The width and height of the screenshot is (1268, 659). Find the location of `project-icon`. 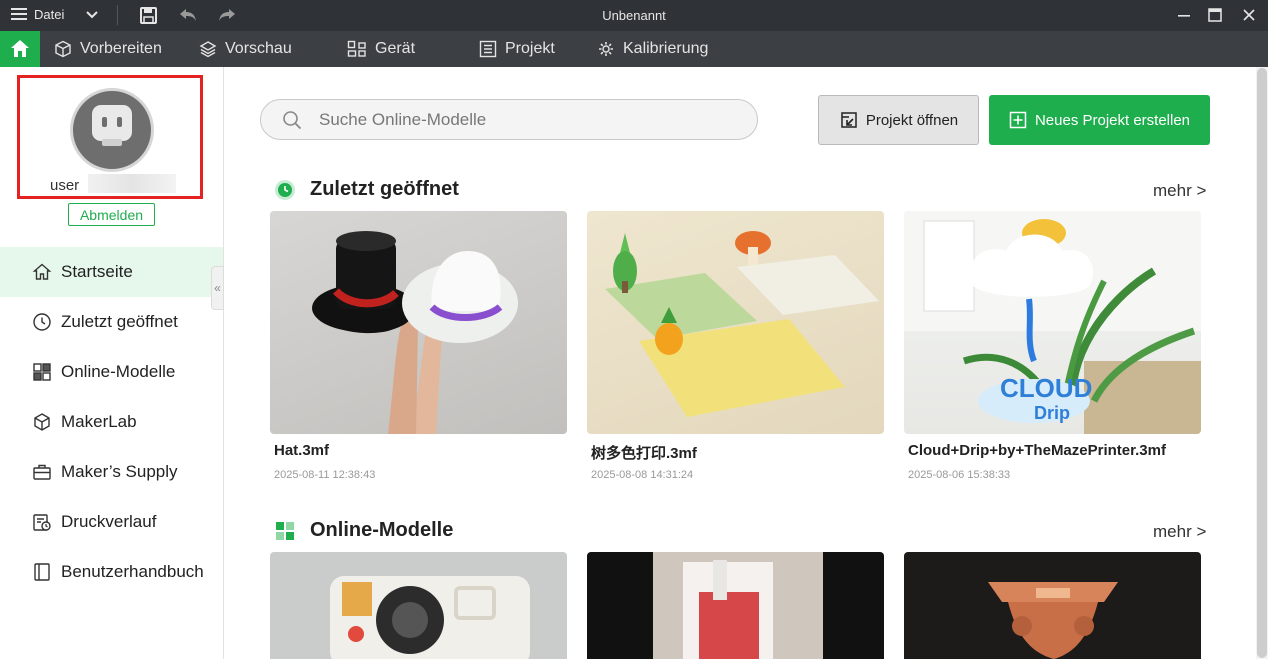

project-icon is located at coordinates (488, 49).